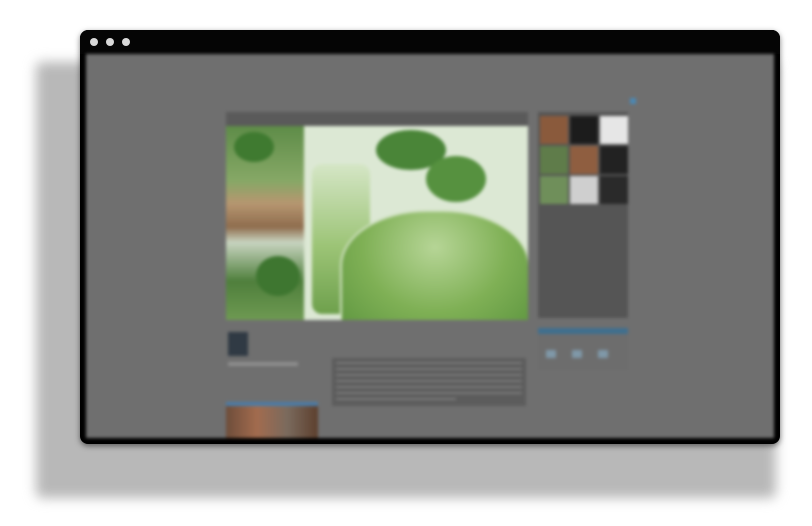 This screenshot has width=812, height=526. What do you see at coordinates (434, 265) in the screenshot?
I see `smoothie-glass-large` at bounding box center [434, 265].